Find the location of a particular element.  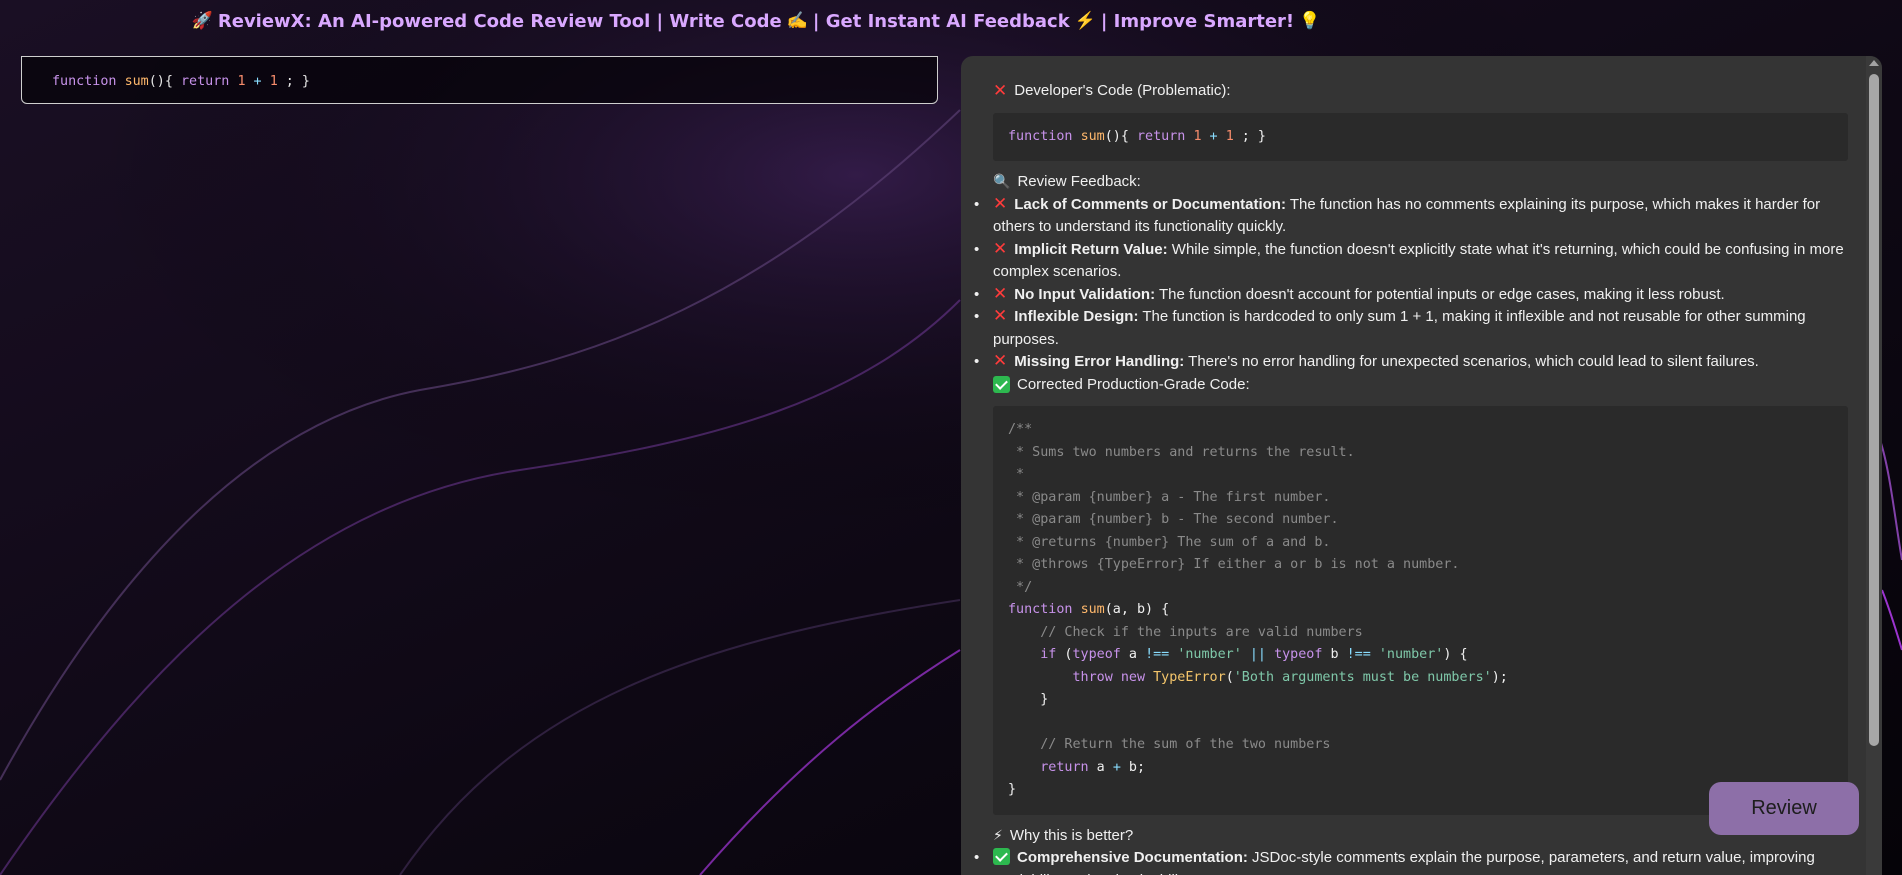

rocket-icon: 🚀 is located at coordinates (202, 20).